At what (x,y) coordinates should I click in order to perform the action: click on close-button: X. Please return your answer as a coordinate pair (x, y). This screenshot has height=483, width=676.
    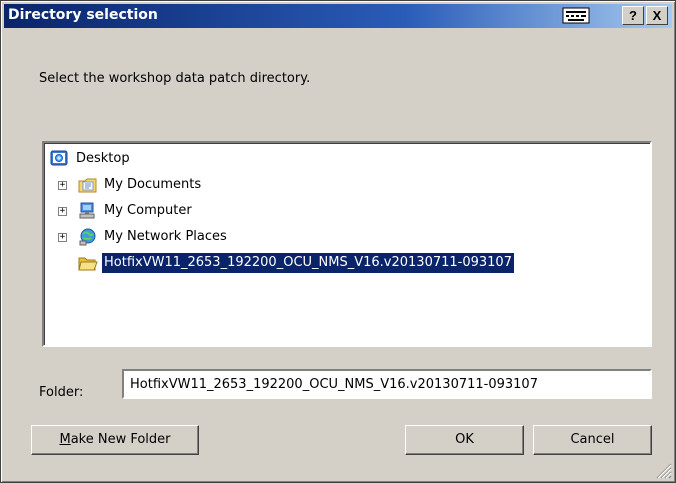
    Looking at the image, I should click on (657, 15).